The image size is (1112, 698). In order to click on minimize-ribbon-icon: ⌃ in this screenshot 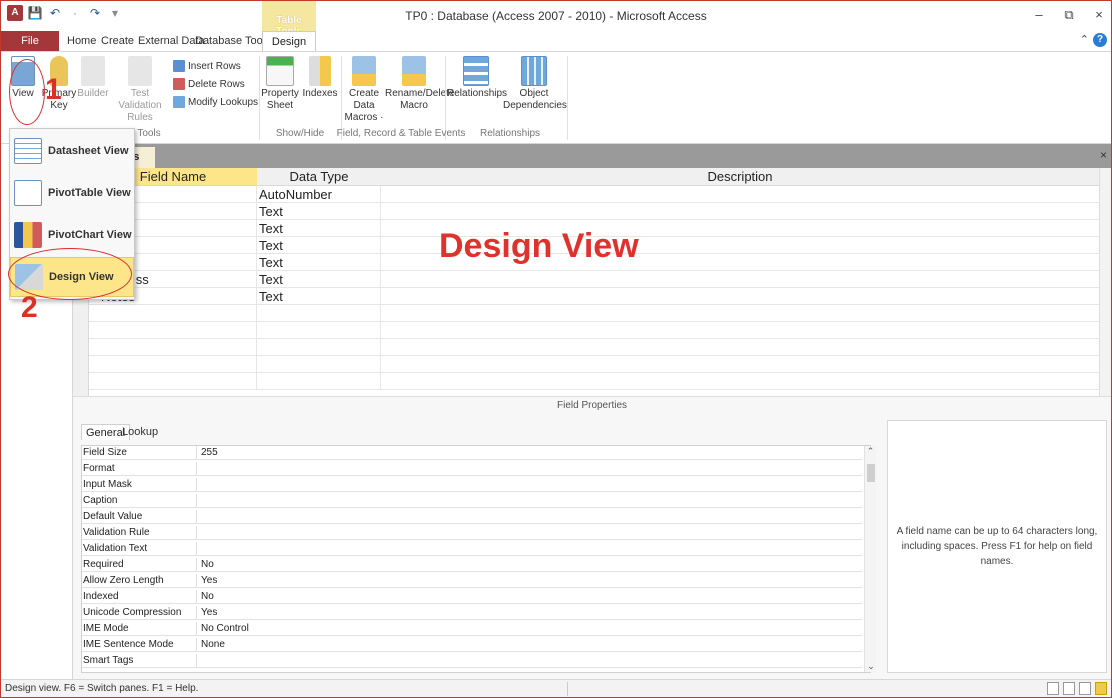, I will do `click(1084, 39)`.